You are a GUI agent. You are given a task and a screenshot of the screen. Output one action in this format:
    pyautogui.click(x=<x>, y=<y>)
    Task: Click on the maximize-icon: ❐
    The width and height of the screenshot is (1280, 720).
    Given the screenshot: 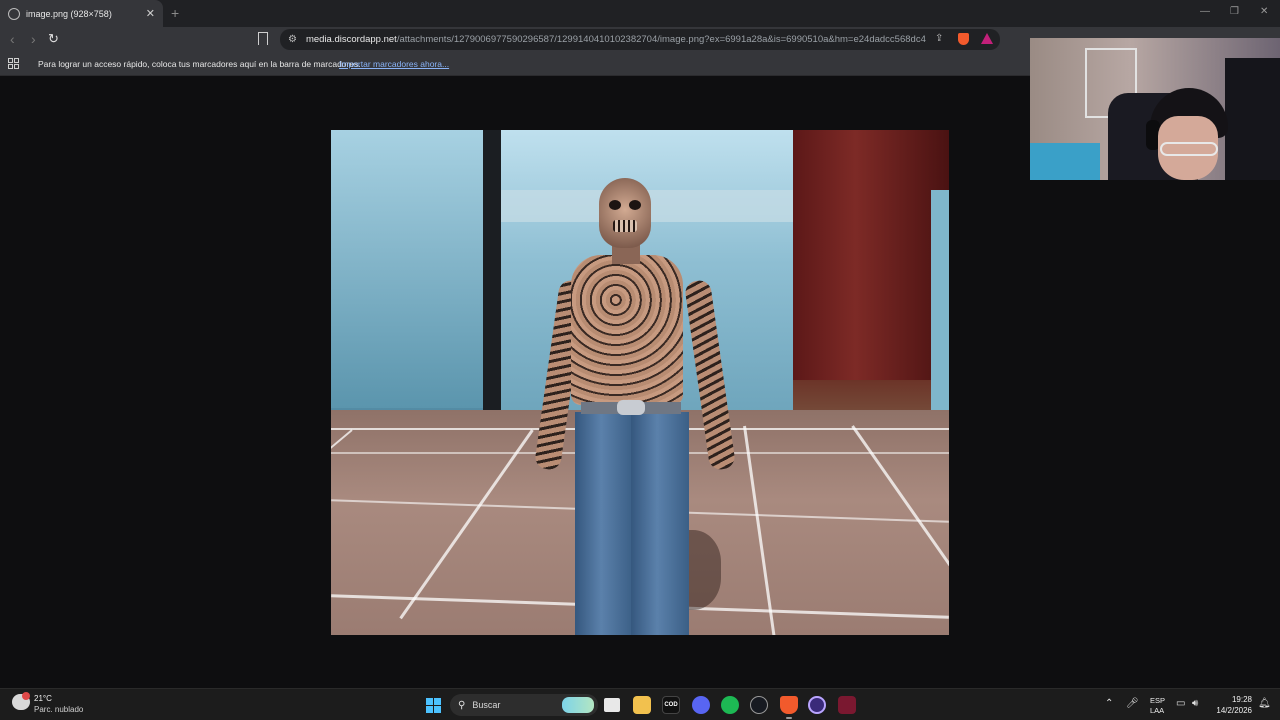 What is the action you would take?
    pyautogui.click(x=1234, y=11)
    